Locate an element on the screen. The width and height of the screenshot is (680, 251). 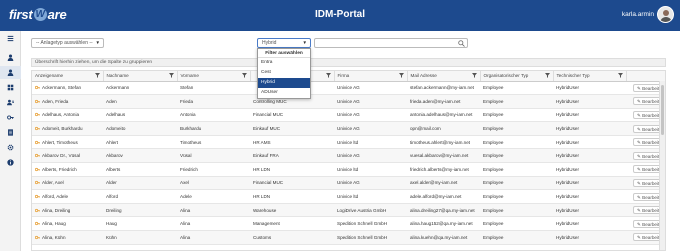
cell-value: Alford, Adele is located at coordinates (55, 197).